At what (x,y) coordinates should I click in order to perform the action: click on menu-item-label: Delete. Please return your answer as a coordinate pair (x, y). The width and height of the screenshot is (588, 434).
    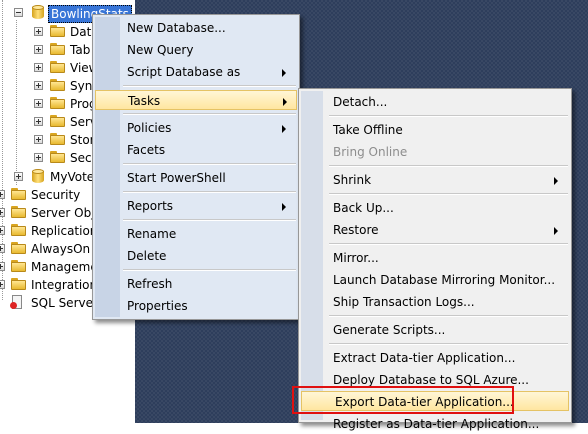
    Looking at the image, I should click on (147, 256).